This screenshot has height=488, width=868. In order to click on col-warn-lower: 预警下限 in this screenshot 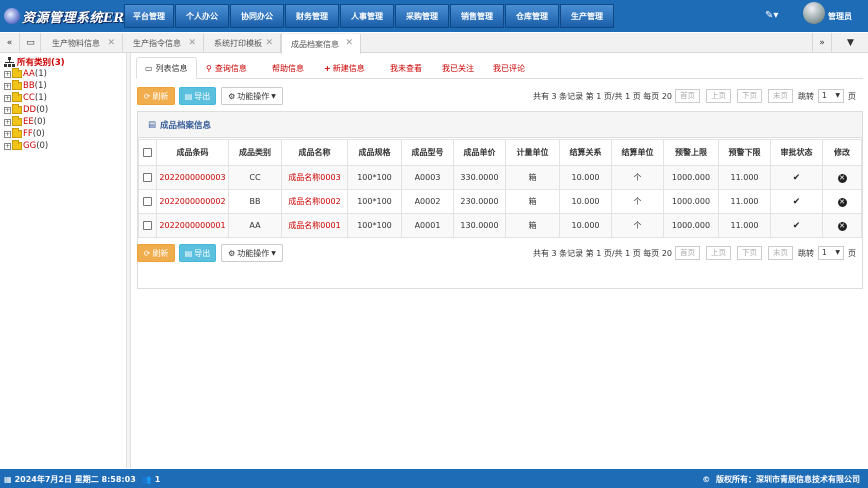, I will do `click(744, 152)`.